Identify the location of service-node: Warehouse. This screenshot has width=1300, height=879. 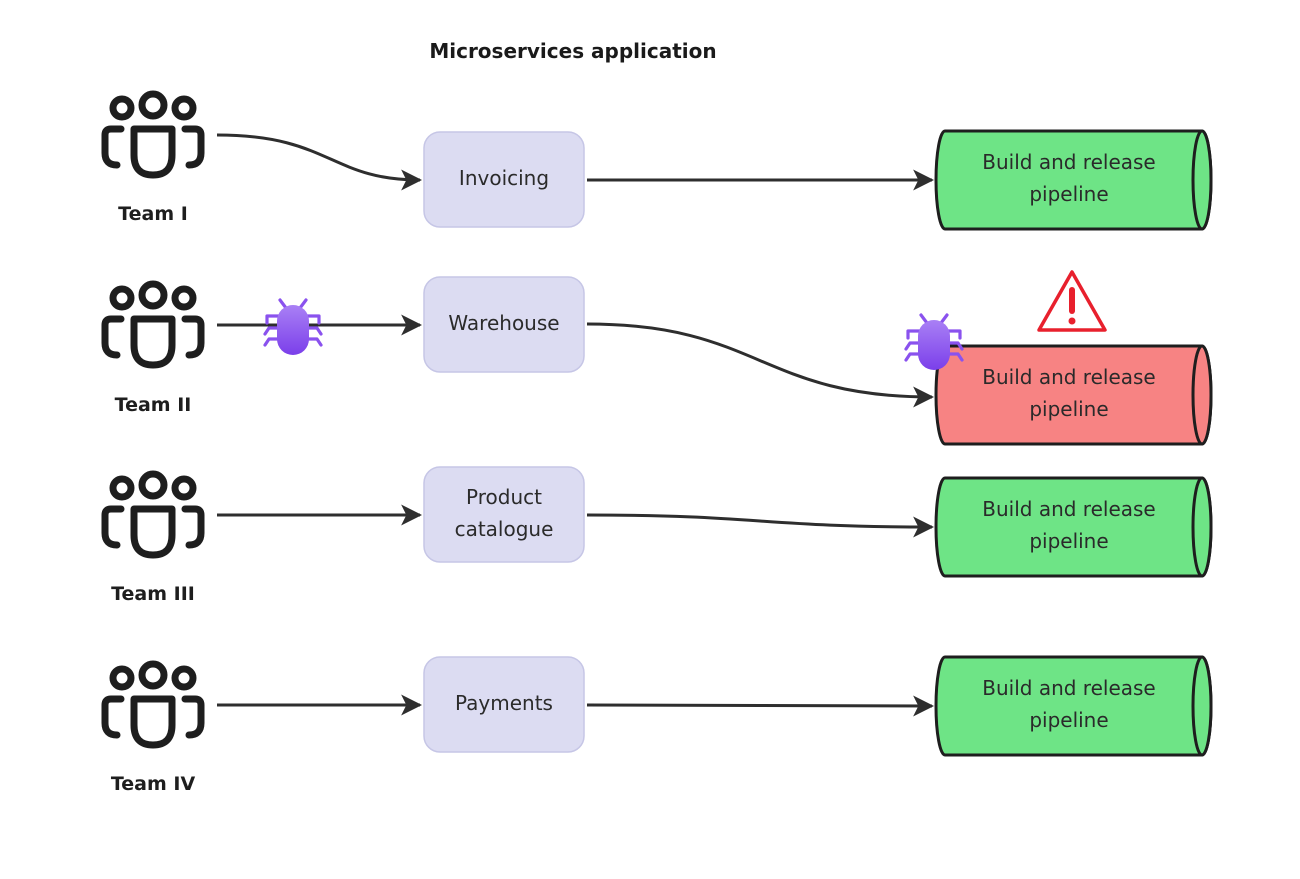
(504, 324).